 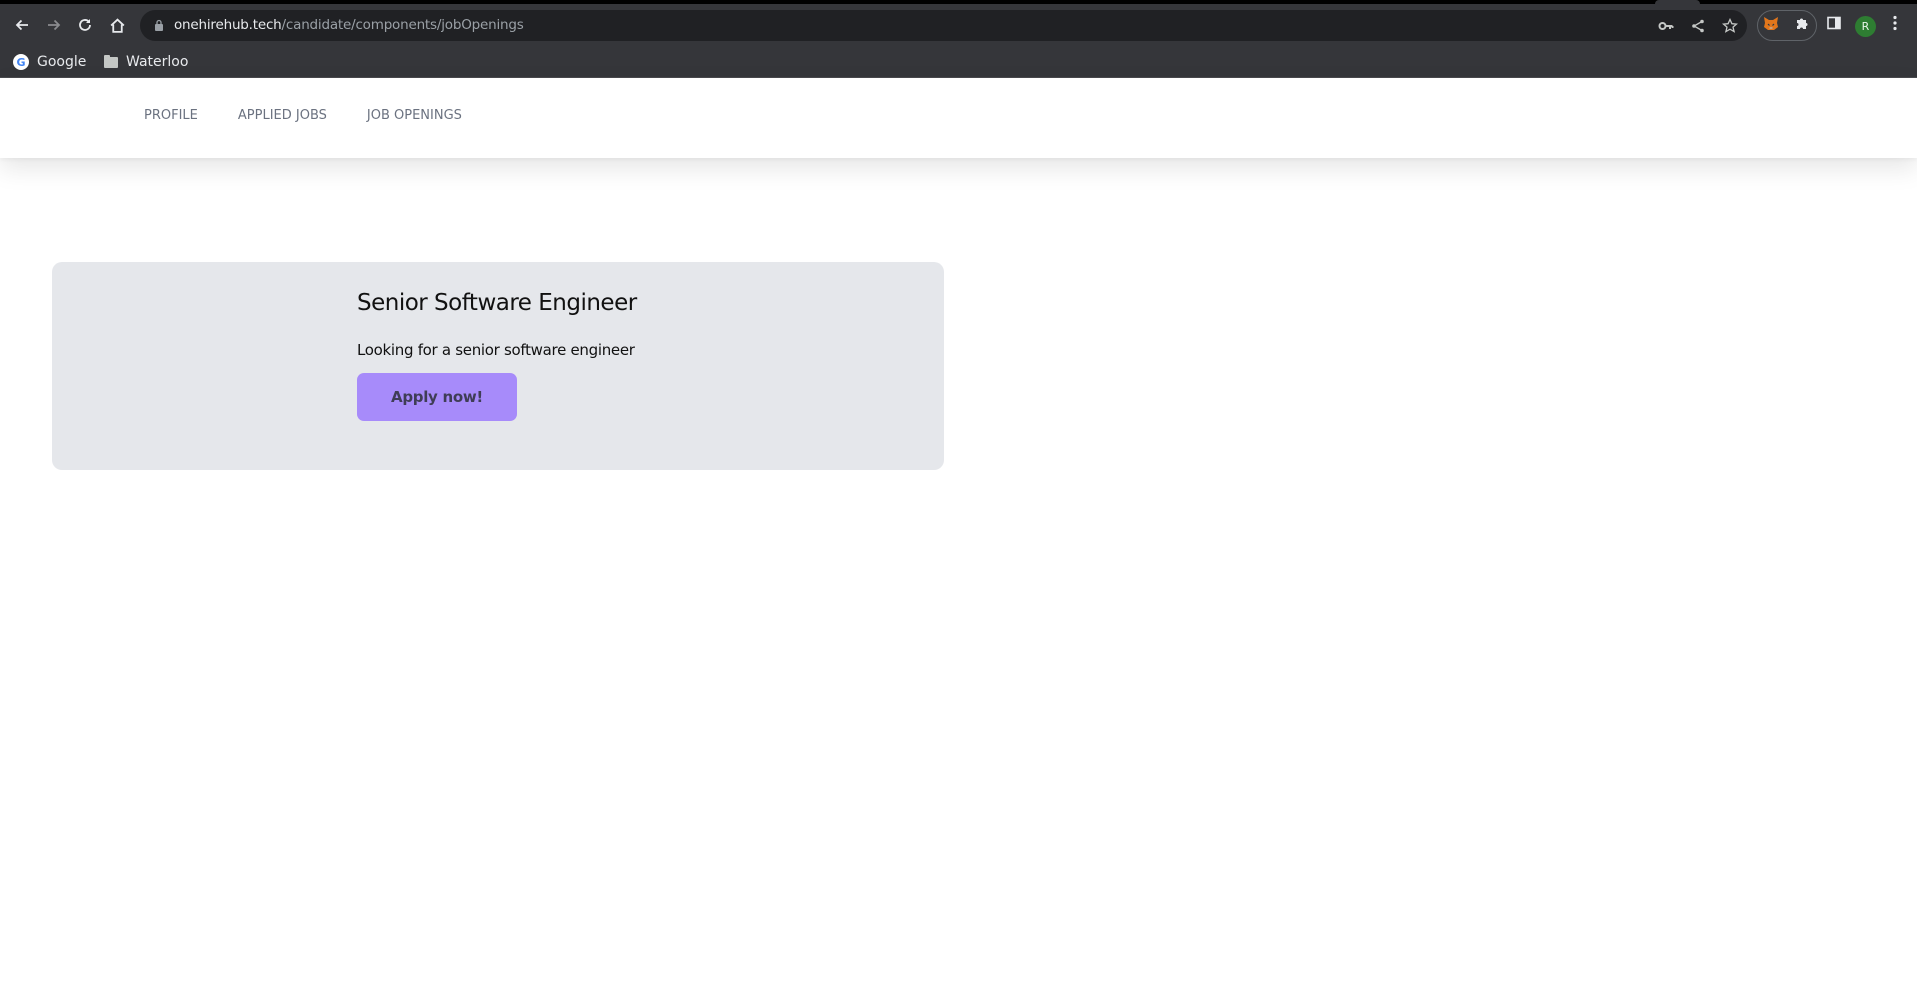 I want to click on share-icon, so click(x=1698, y=26).